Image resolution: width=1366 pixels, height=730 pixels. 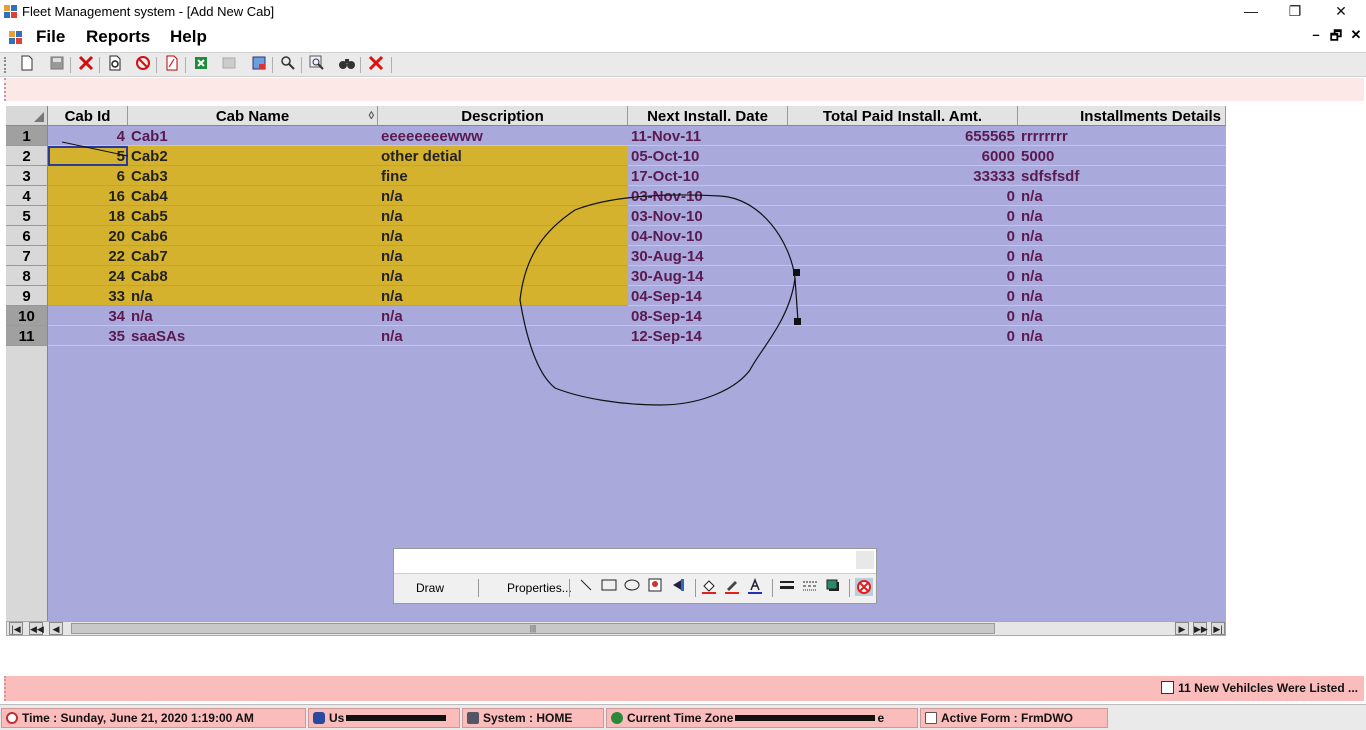 What do you see at coordinates (1356, 35) in the screenshot?
I see `mdi-close-button: ✕` at bounding box center [1356, 35].